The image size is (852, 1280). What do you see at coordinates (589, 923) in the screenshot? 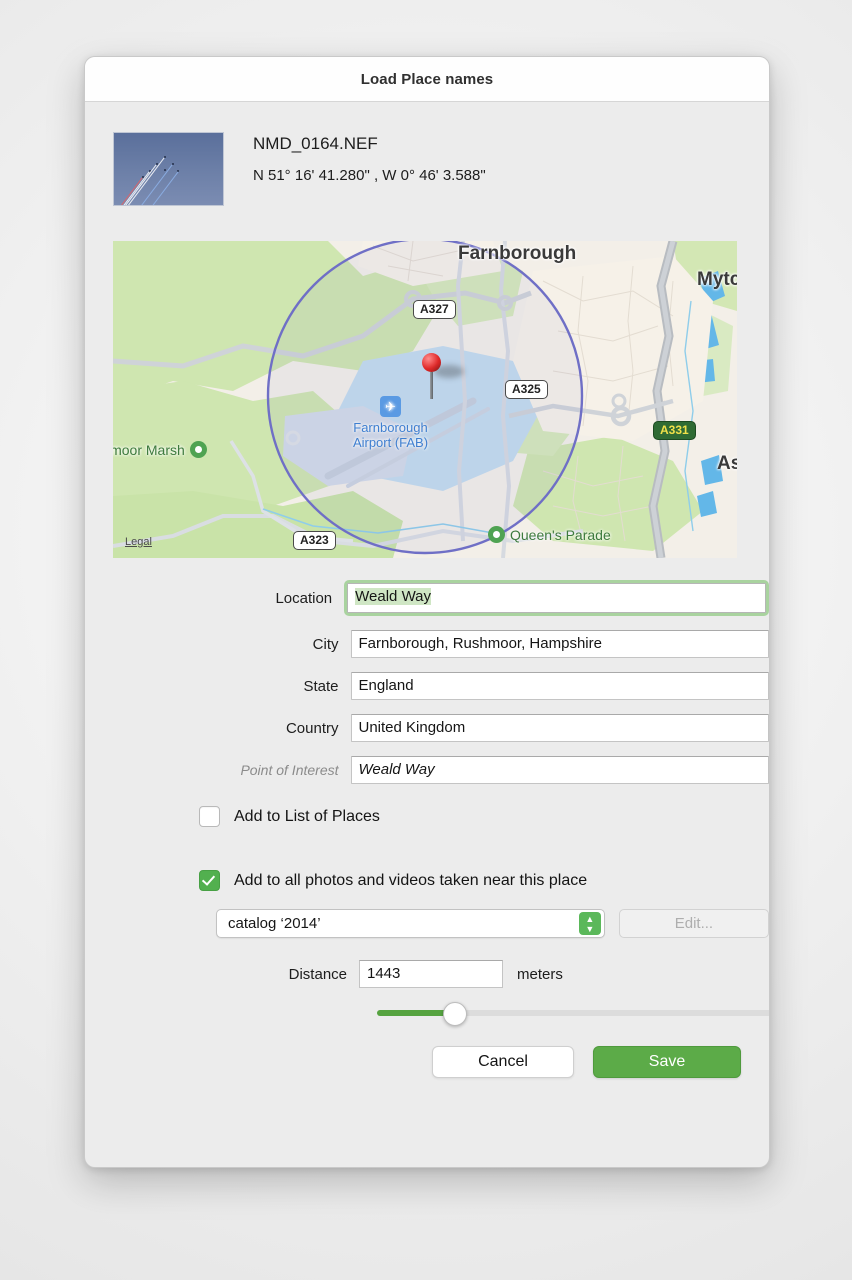
I see `chevron-updown-icon: ▲ ▼` at bounding box center [589, 923].